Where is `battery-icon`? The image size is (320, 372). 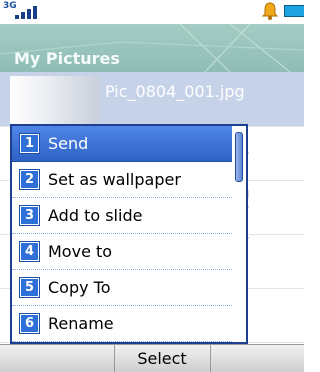
battery-icon is located at coordinates (294, 11).